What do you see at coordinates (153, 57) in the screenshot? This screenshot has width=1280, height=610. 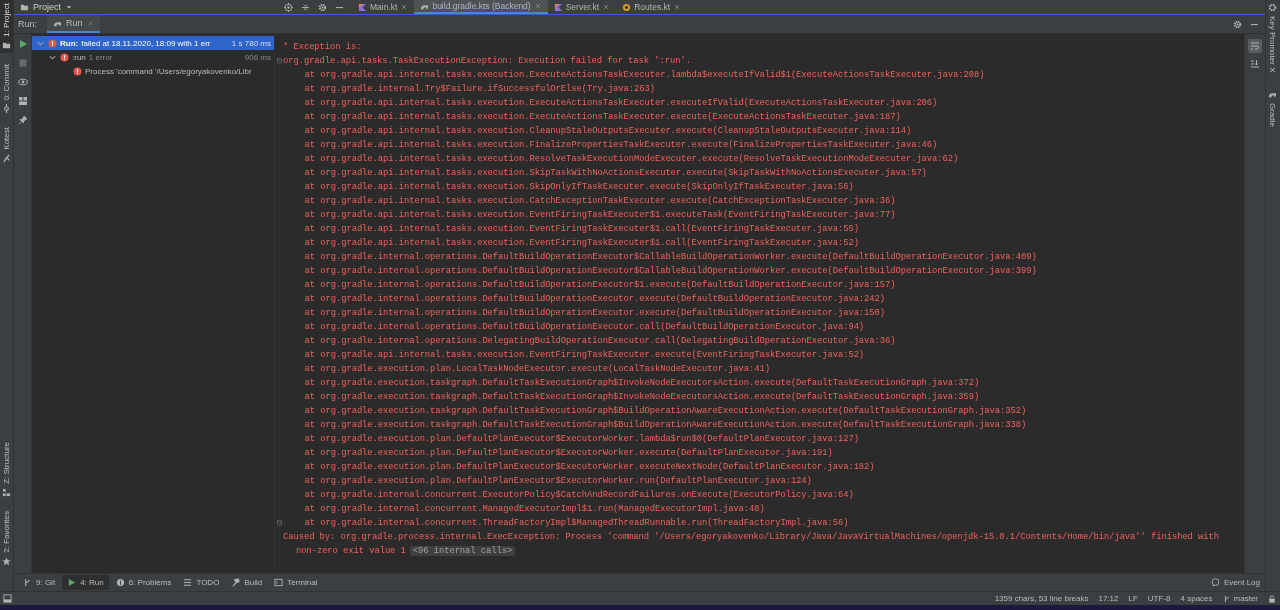 I see `tree-item: :run 1 error 906 ms` at bounding box center [153, 57].